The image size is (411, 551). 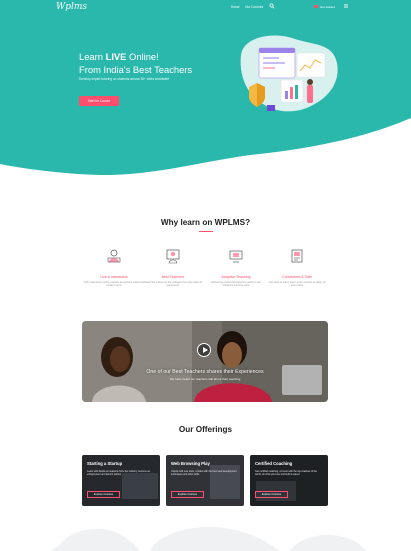 What do you see at coordinates (114, 256) in the screenshot?
I see `live-class-icon` at bounding box center [114, 256].